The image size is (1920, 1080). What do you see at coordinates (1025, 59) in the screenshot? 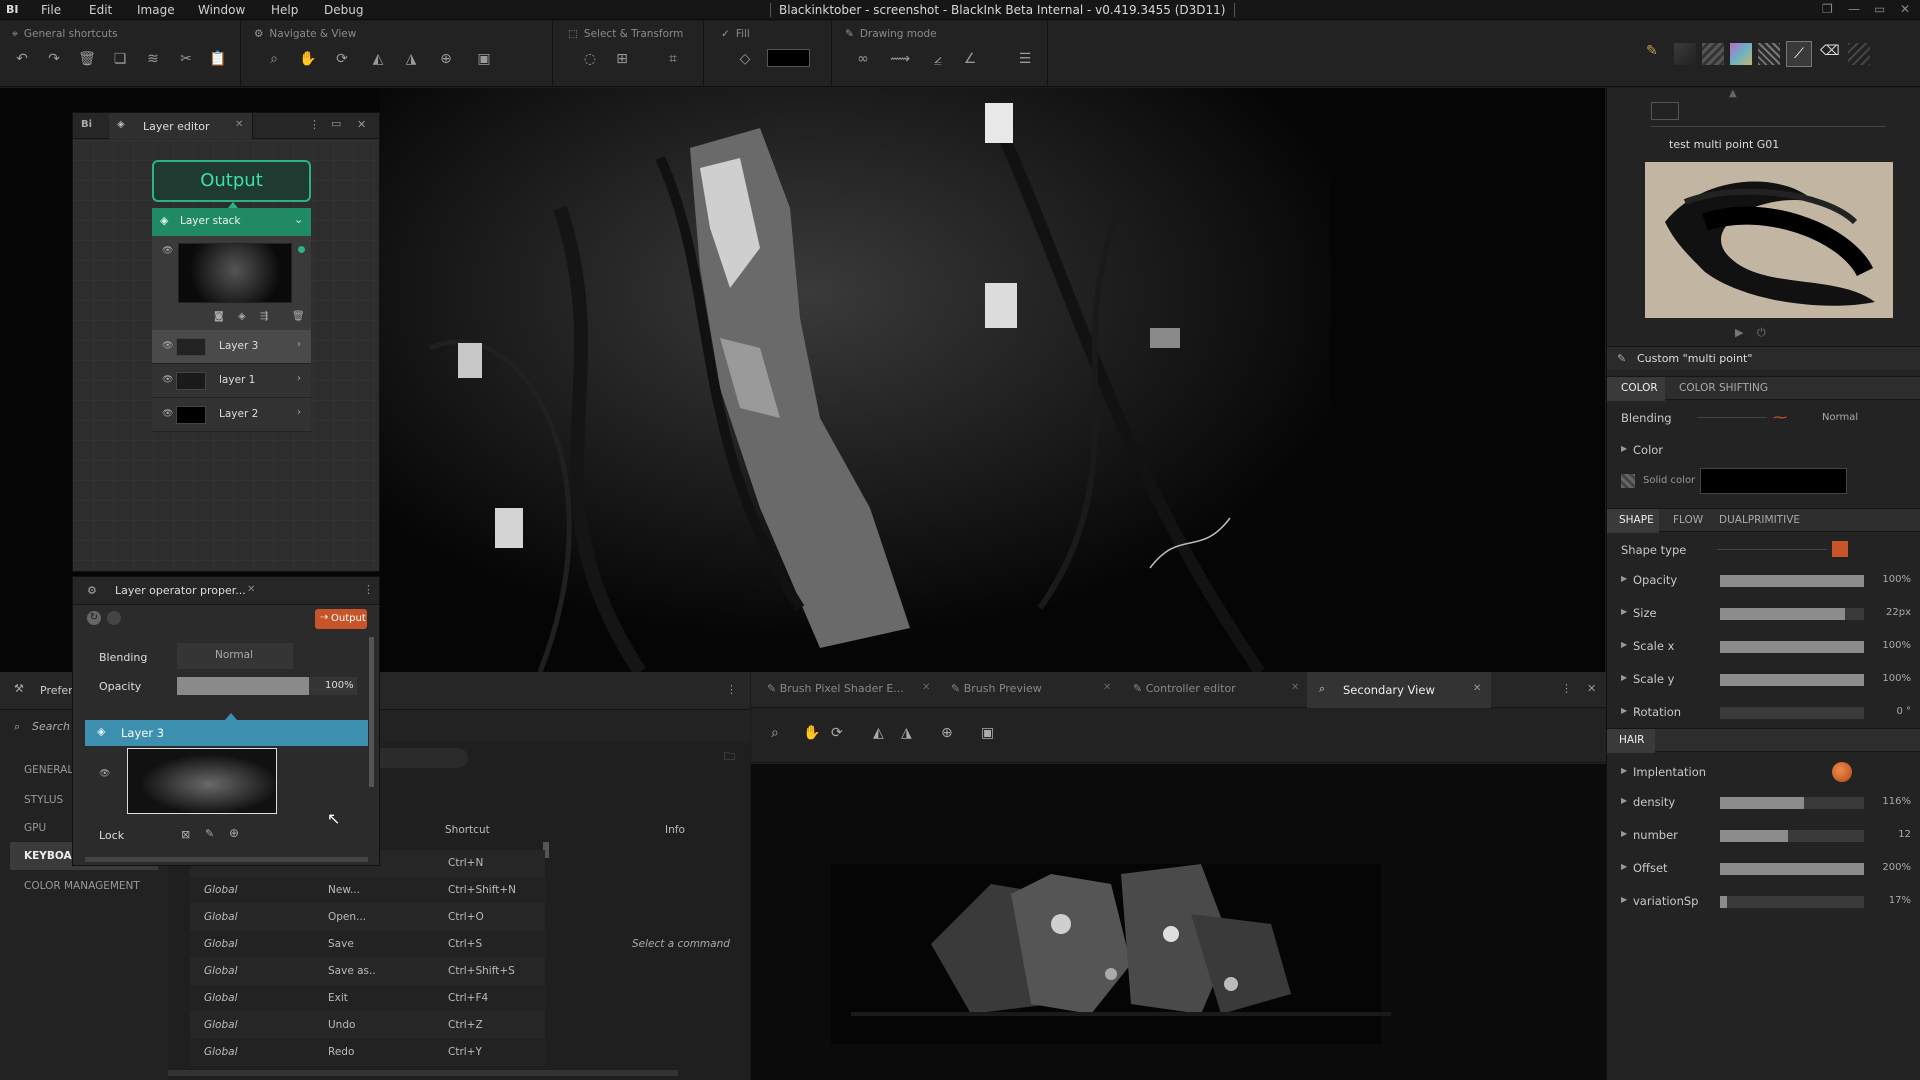
I see `list-icon: ☰` at bounding box center [1025, 59].